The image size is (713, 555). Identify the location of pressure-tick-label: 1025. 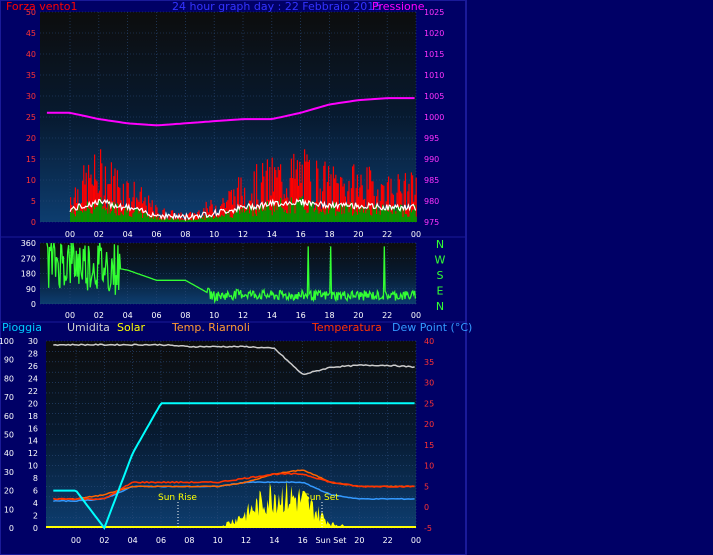
(434, 12).